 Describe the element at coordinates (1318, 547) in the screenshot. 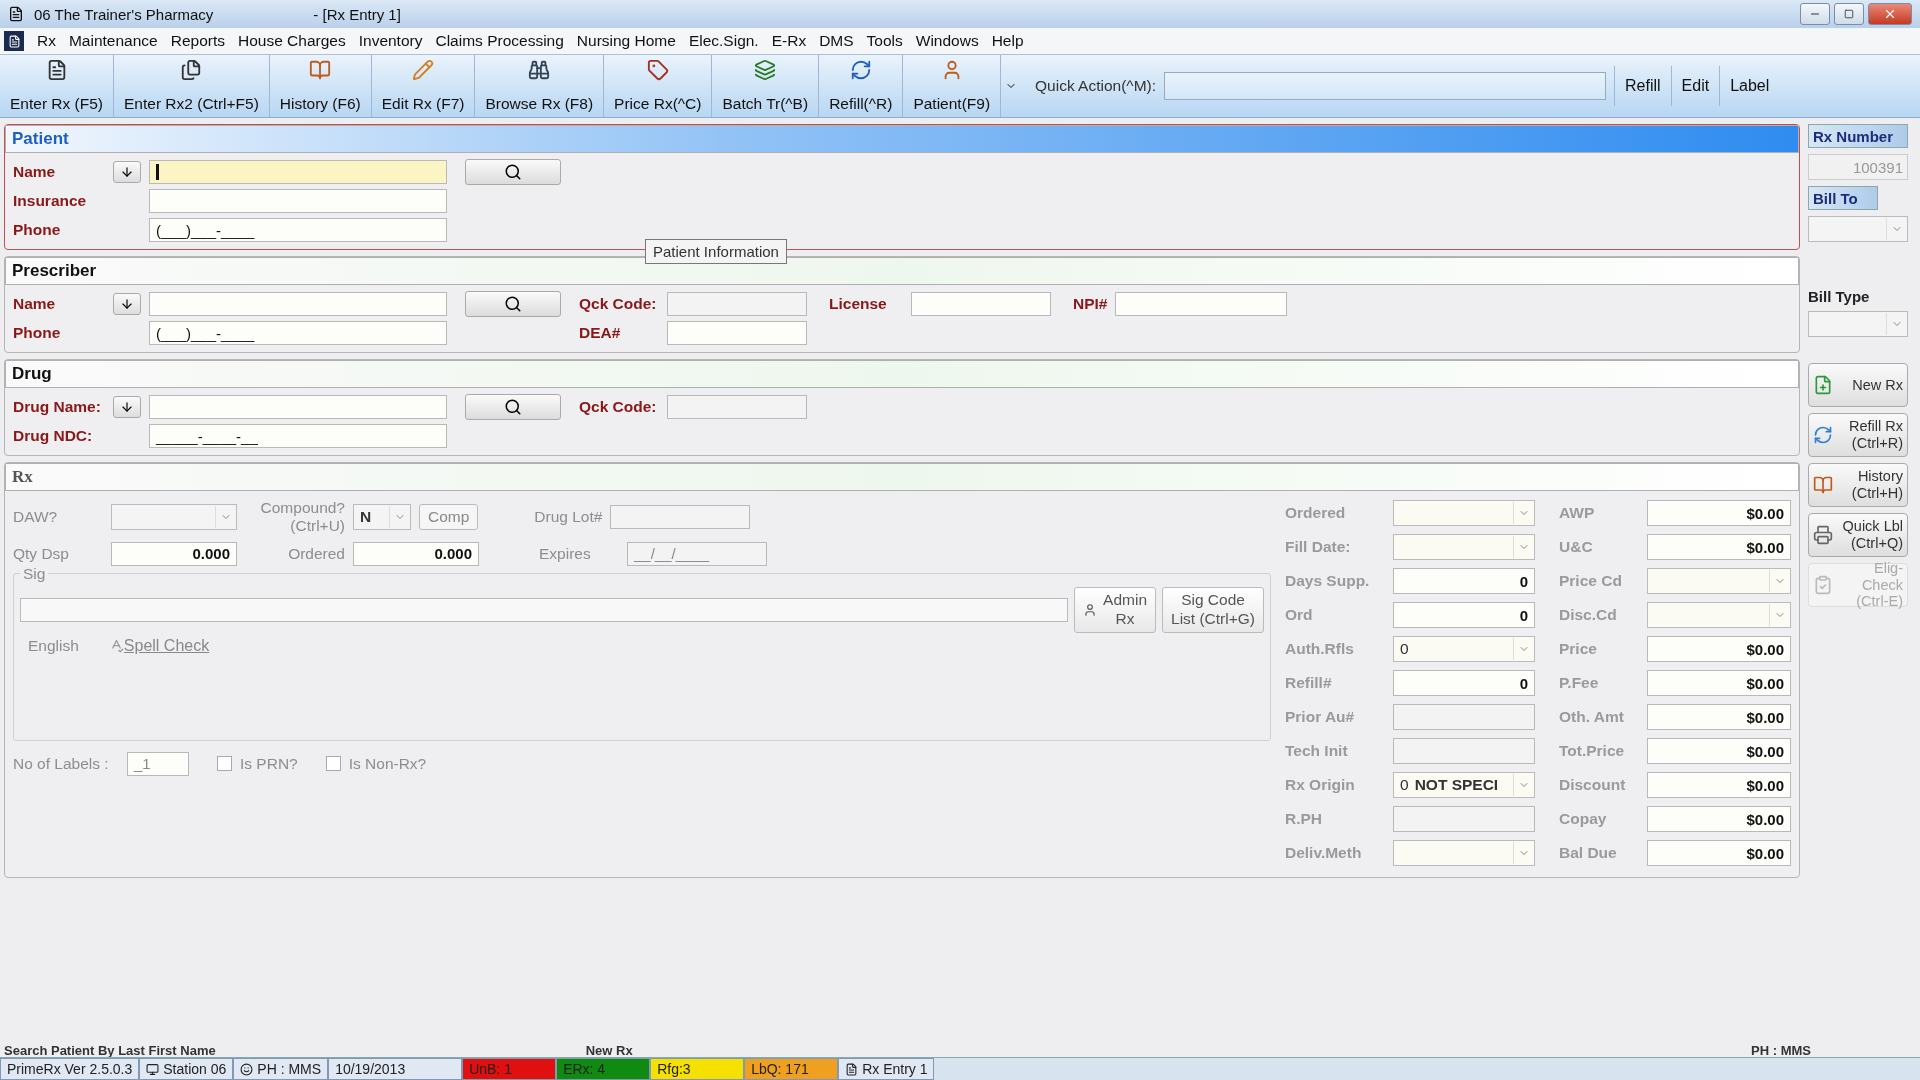

I see `field-label: Fill Date:` at that location.